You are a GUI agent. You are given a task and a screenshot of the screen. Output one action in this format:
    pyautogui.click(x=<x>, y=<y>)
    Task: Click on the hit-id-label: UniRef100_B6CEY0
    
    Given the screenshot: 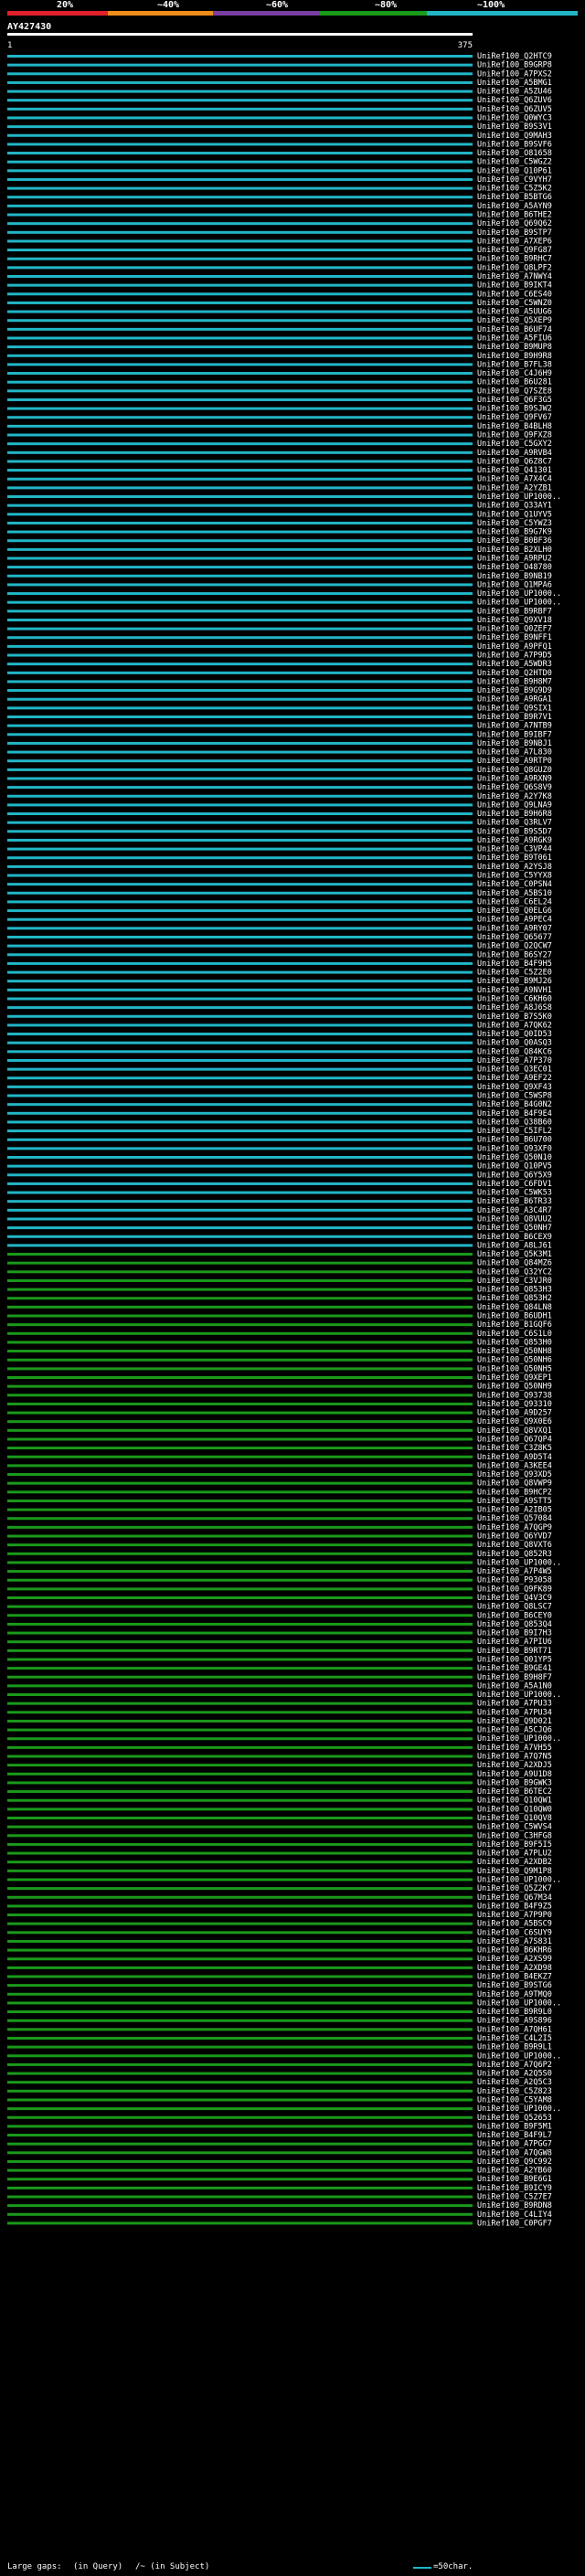 What is the action you would take?
    pyautogui.click(x=514, y=1615)
    